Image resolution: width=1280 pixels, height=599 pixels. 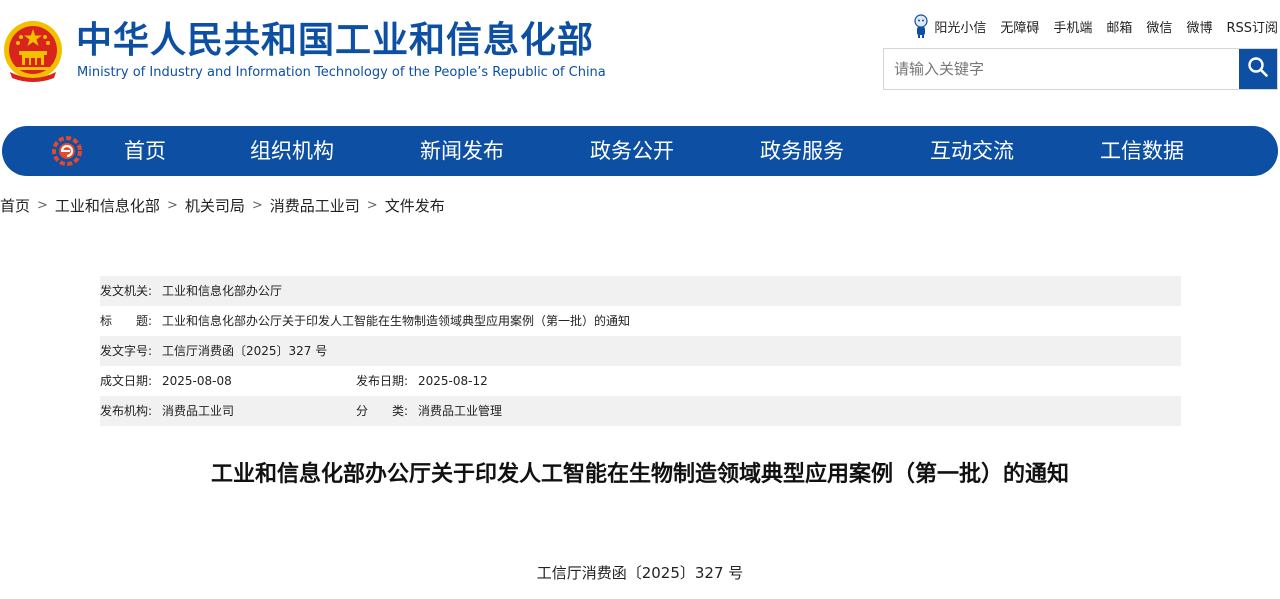 What do you see at coordinates (315, 206) in the screenshot?
I see `breadcrumb-consumer-goods: 消费品工业司` at bounding box center [315, 206].